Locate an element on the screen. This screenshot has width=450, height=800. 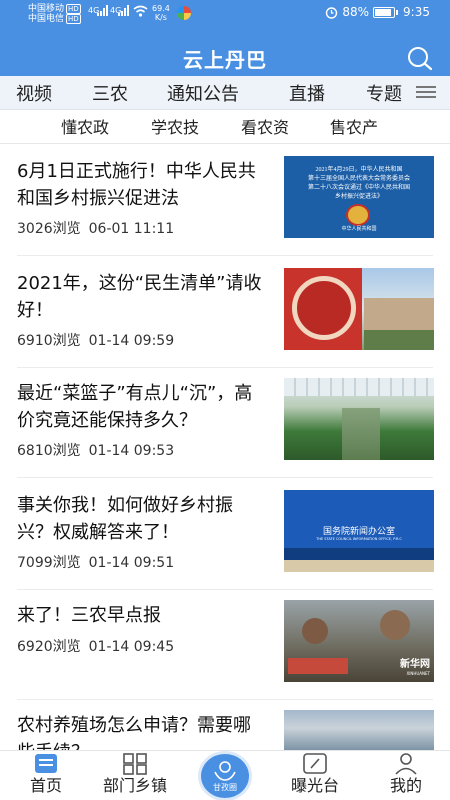
news-title: 2021年，这份“民生清单”请收好！ is located at coordinates (139, 297).